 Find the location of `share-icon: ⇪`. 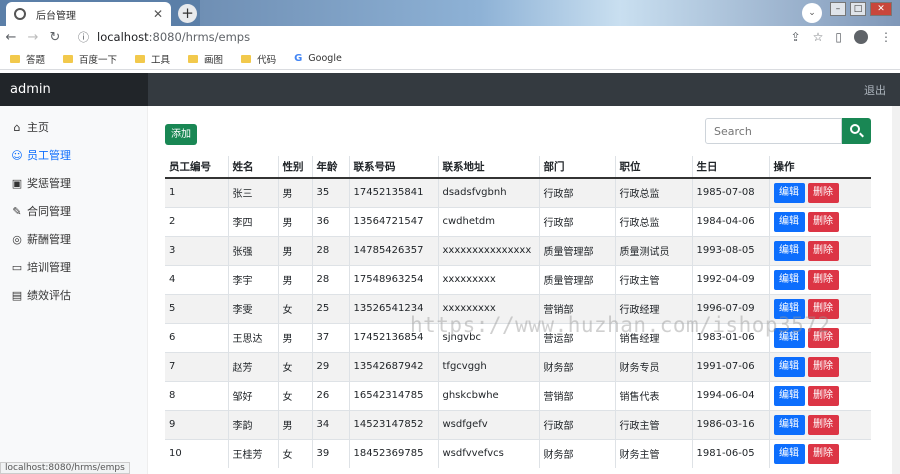

share-icon: ⇪ is located at coordinates (796, 37).